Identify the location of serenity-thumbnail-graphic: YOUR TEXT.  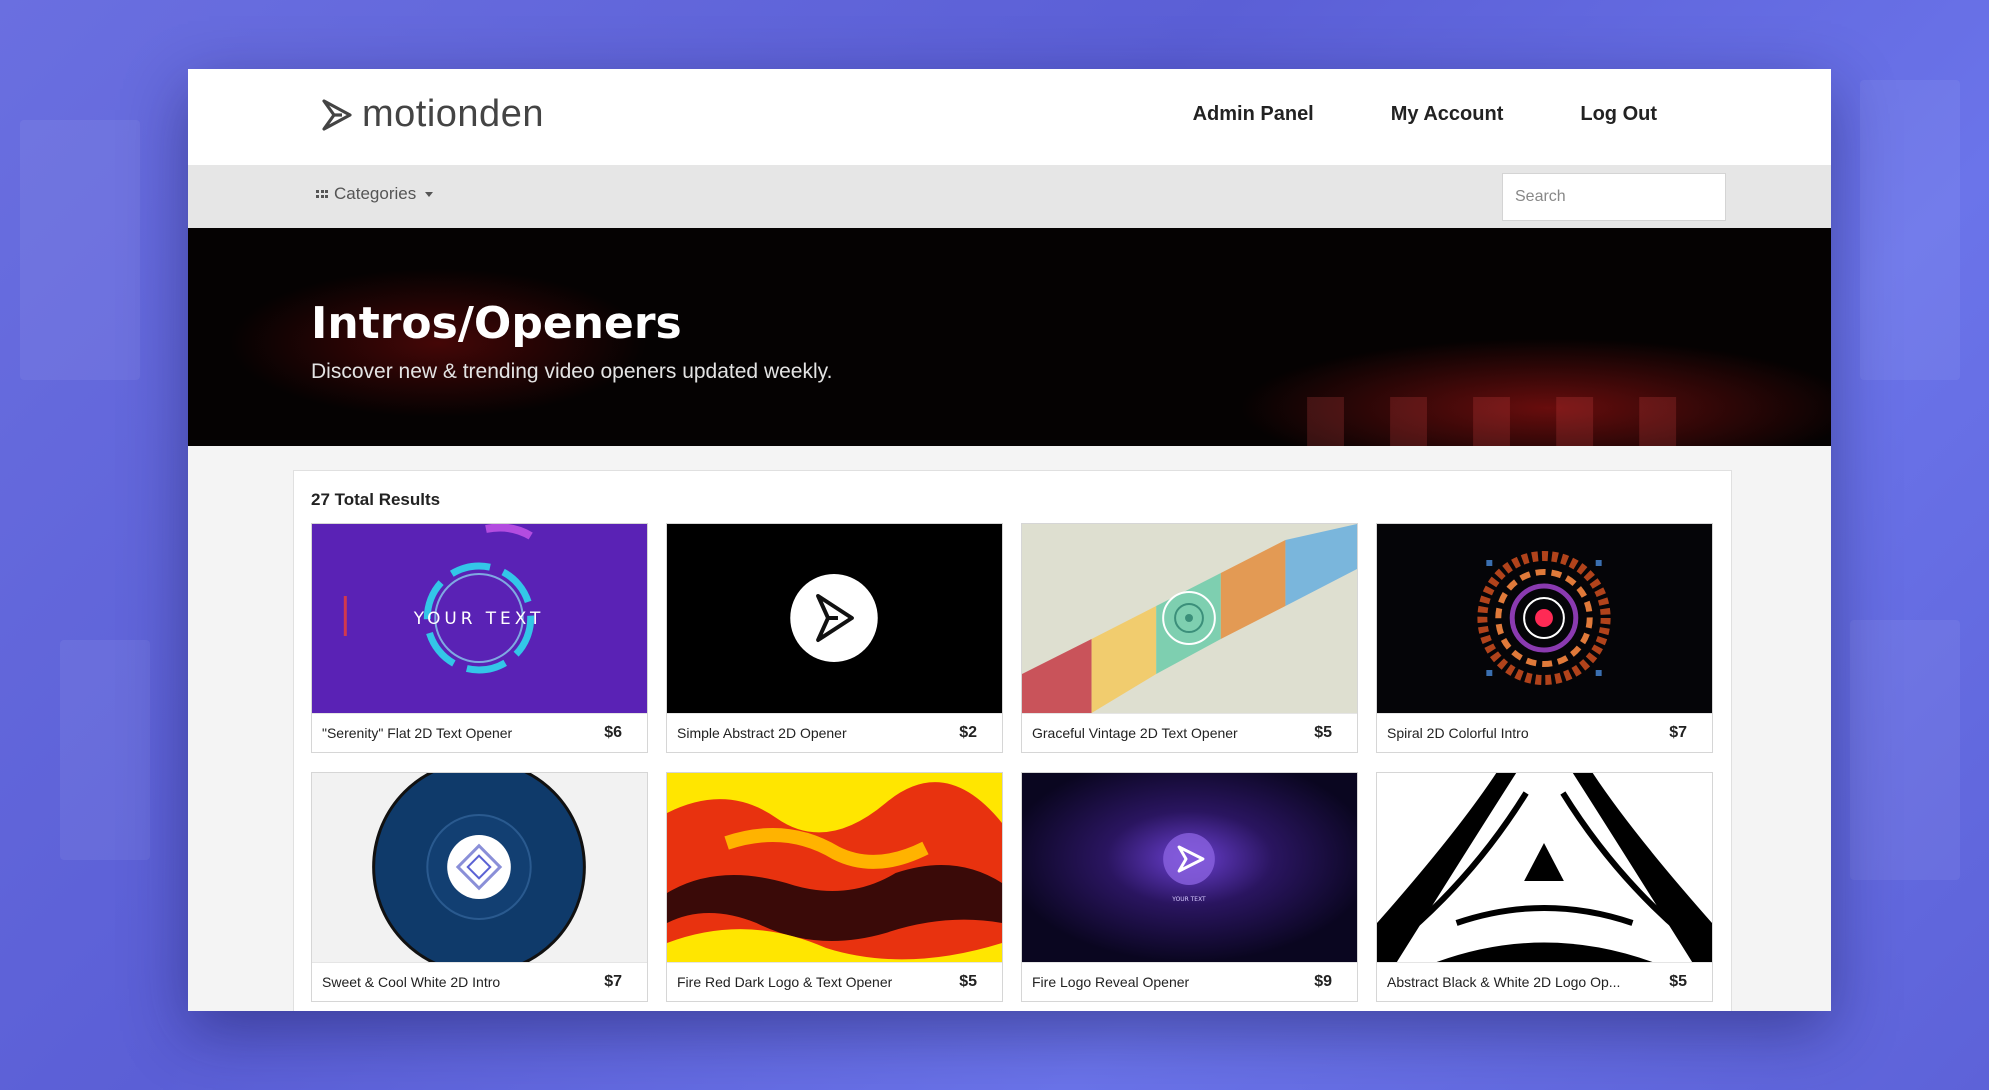
(479, 618).